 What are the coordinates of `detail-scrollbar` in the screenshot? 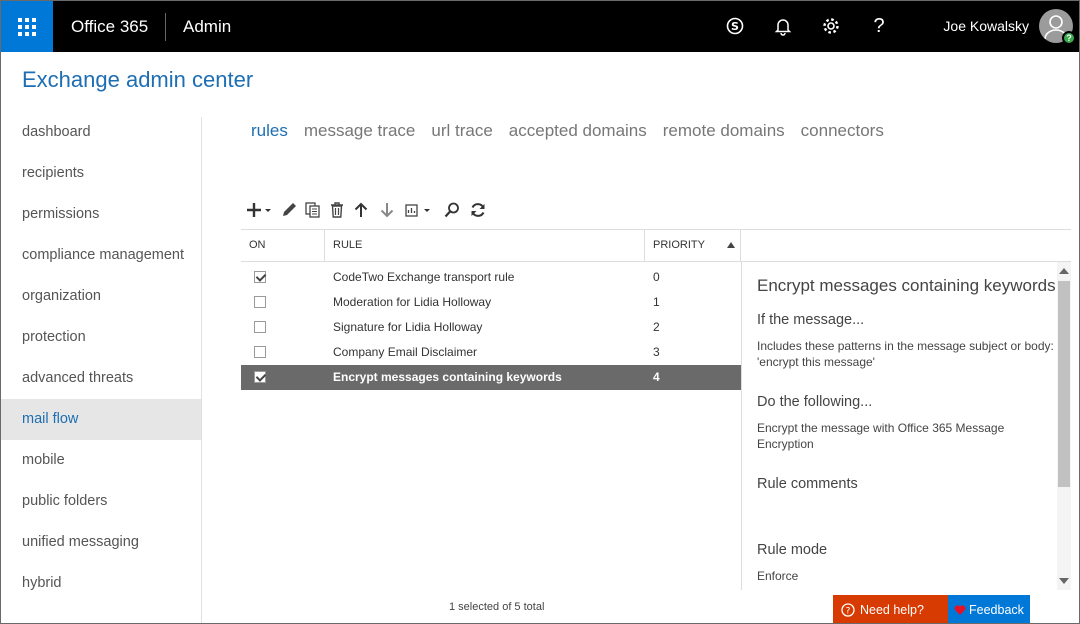 It's located at (1064, 426).